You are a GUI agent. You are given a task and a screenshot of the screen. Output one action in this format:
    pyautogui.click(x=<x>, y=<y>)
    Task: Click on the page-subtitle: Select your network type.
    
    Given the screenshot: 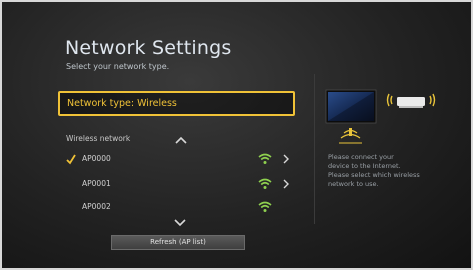 What is the action you would take?
    pyautogui.click(x=118, y=66)
    